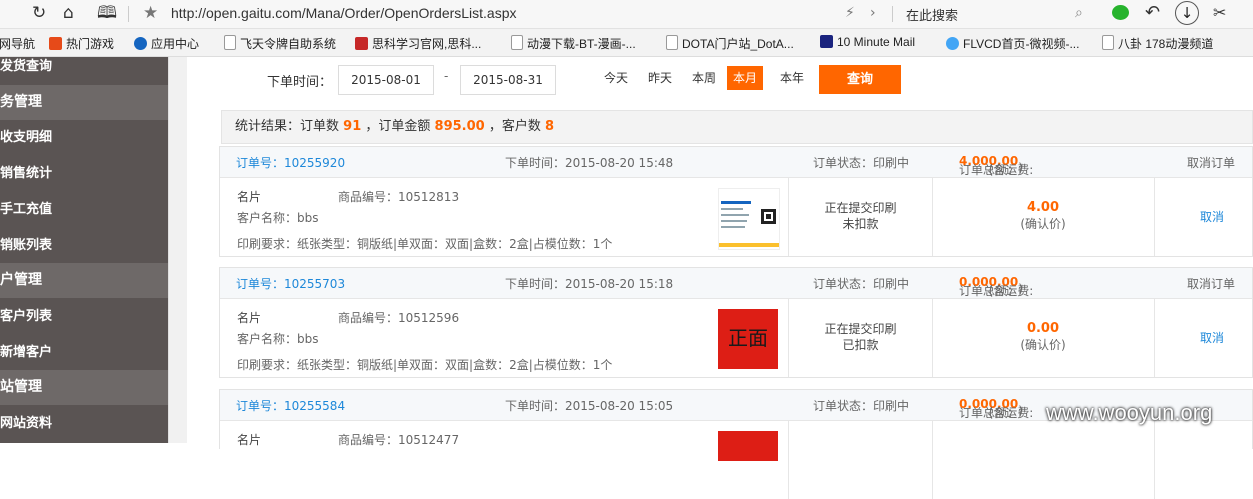  What do you see at coordinates (290, 405) in the screenshot?
I see `order-number-link: 订单号：10255584` at bounding box center [290, 405].